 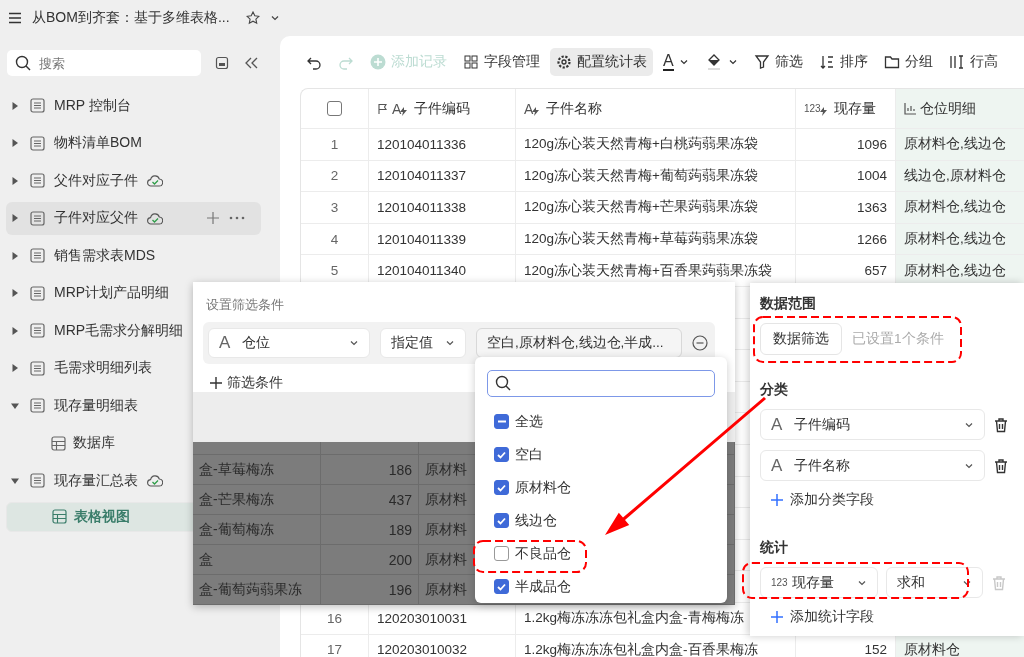 I want to click on popup-title: 设置筛选条件, so click(x=245, y=305).